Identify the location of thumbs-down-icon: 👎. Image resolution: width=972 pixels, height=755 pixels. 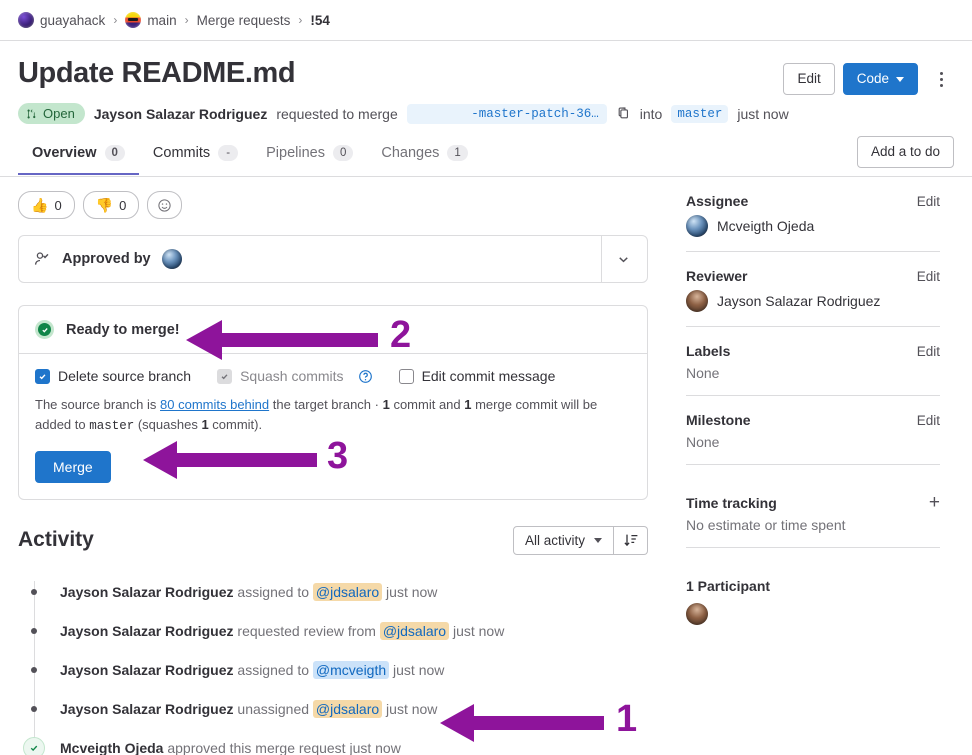
(104, 204).